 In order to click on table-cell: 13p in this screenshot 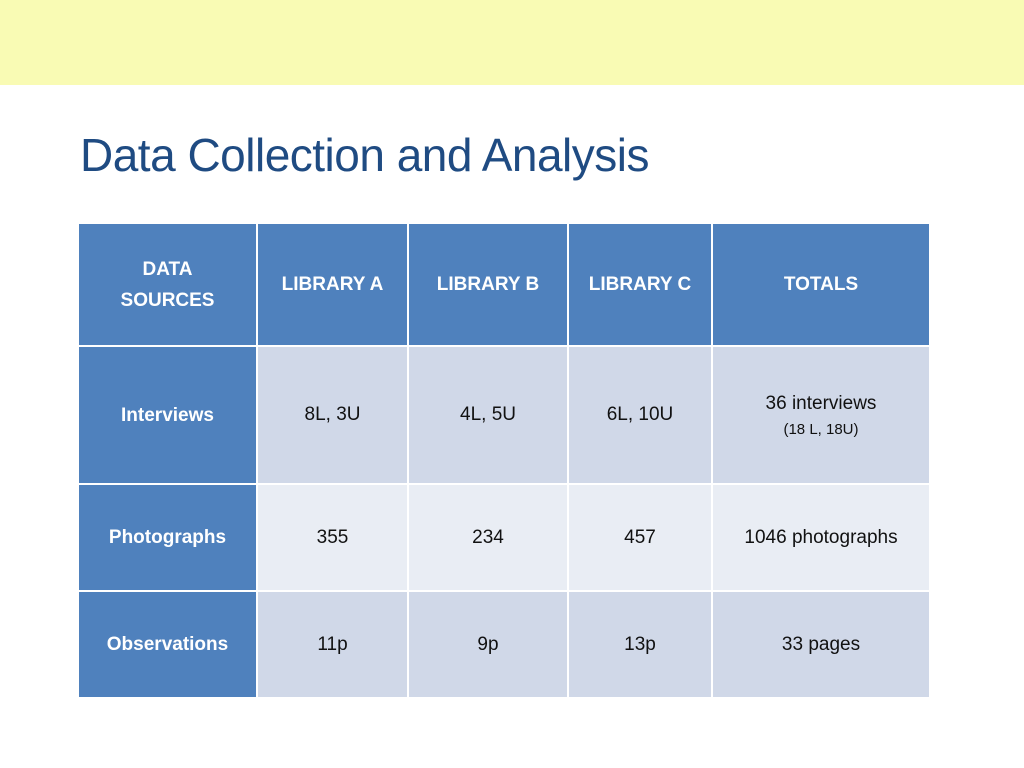, I will do `click(640, 644)`.